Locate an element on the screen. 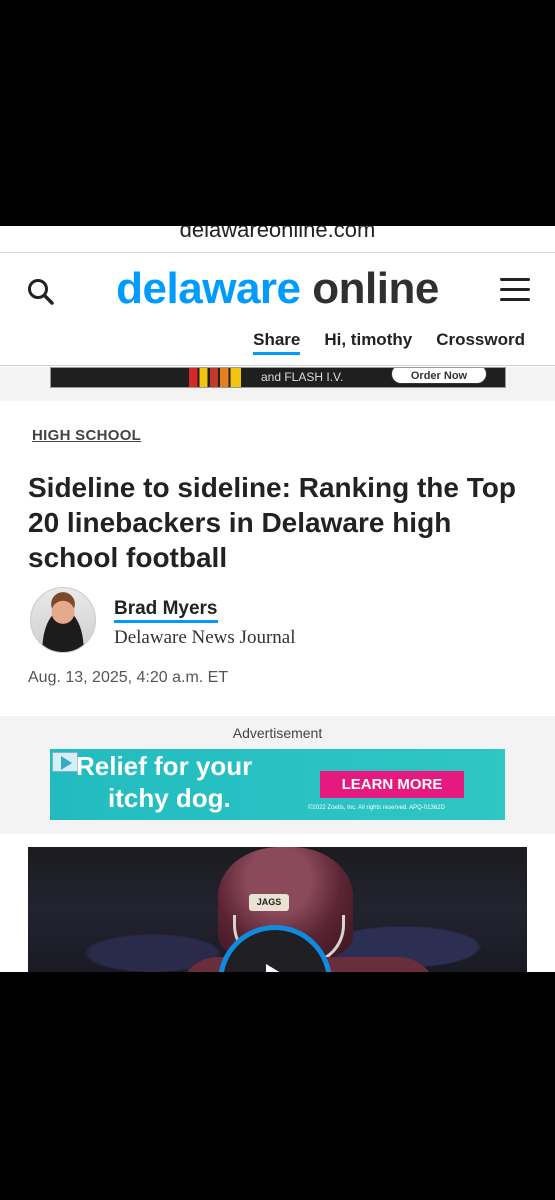 The width and height of the screenshot is (555, 1200). helmet-label: JAGS is located at coordinates (269, 902).